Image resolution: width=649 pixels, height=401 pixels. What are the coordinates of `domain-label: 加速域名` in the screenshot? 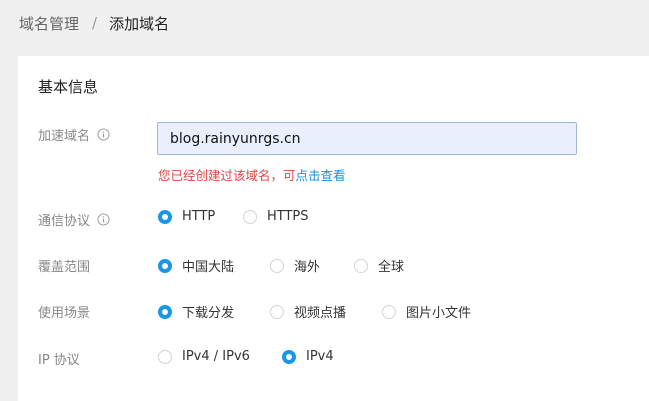 It's located at (74, 134).